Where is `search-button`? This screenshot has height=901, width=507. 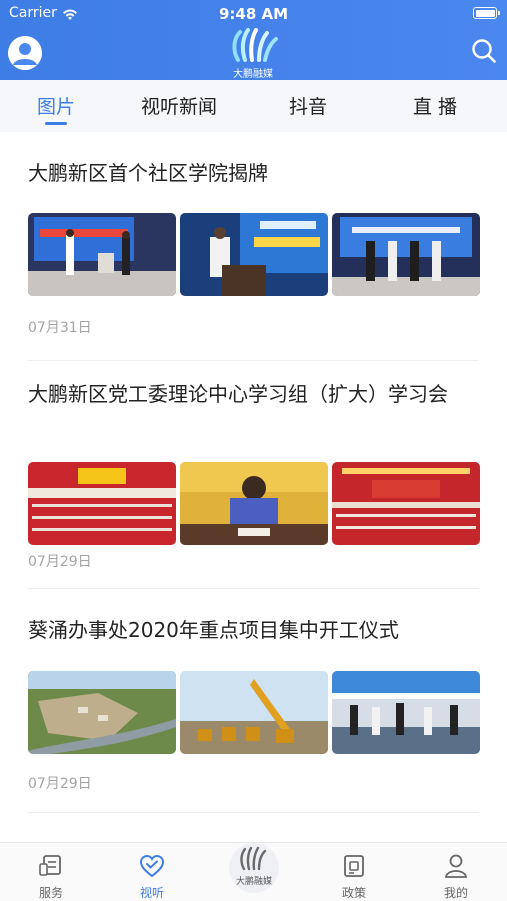
search-button is located at coordinates (484, 53).